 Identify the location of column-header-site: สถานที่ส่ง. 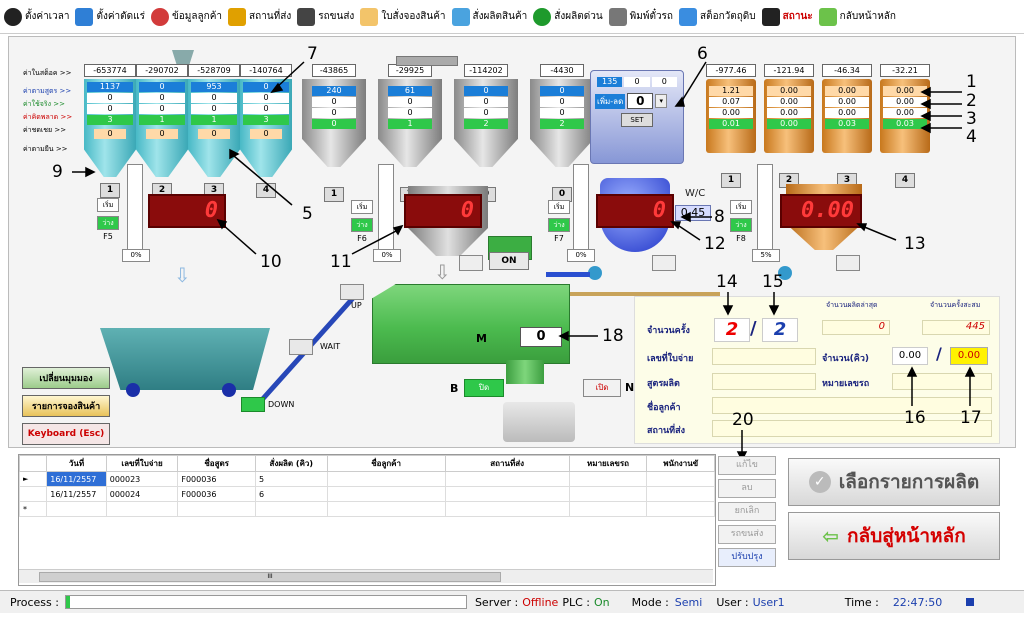
(507, 463).